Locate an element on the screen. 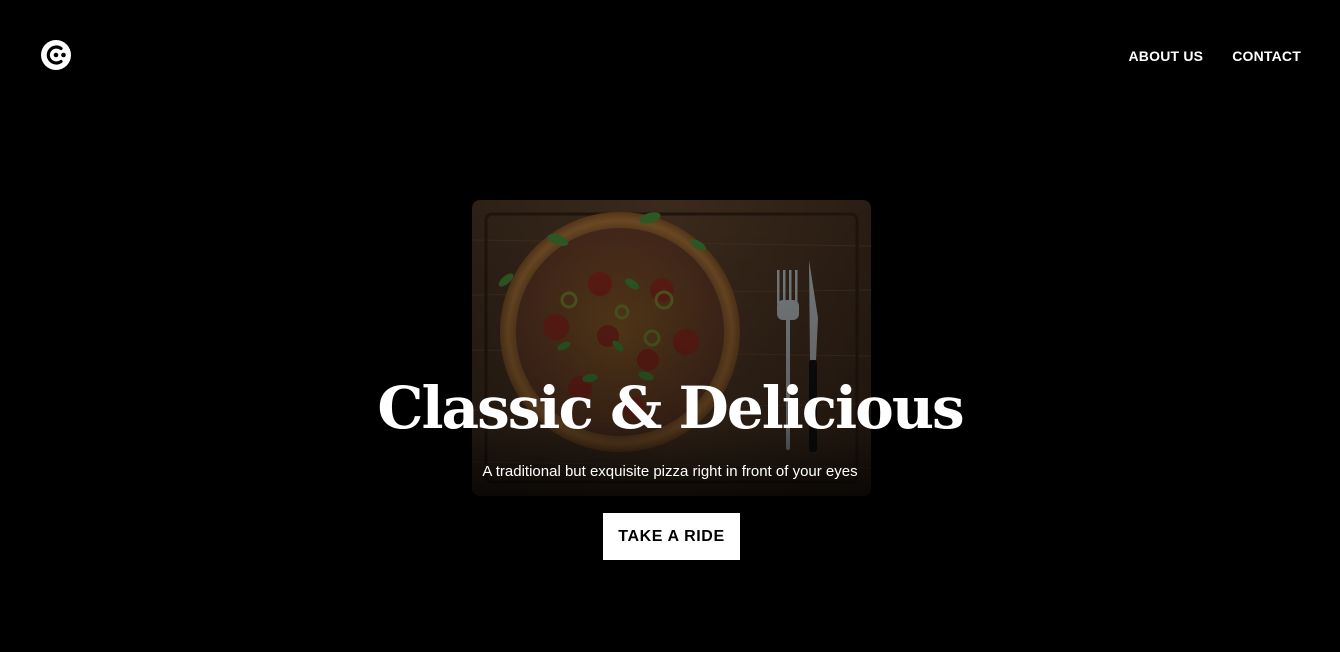 The width and height of the screenshot is (1340, 652). pizza-on-cutting-board-photo is located at coordinates (671, 348).